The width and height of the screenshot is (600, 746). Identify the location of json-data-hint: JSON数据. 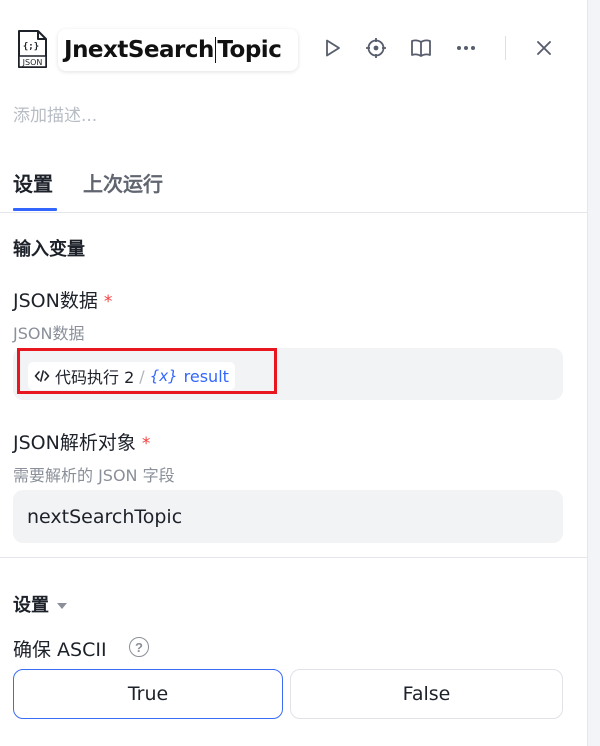
(49, 333).